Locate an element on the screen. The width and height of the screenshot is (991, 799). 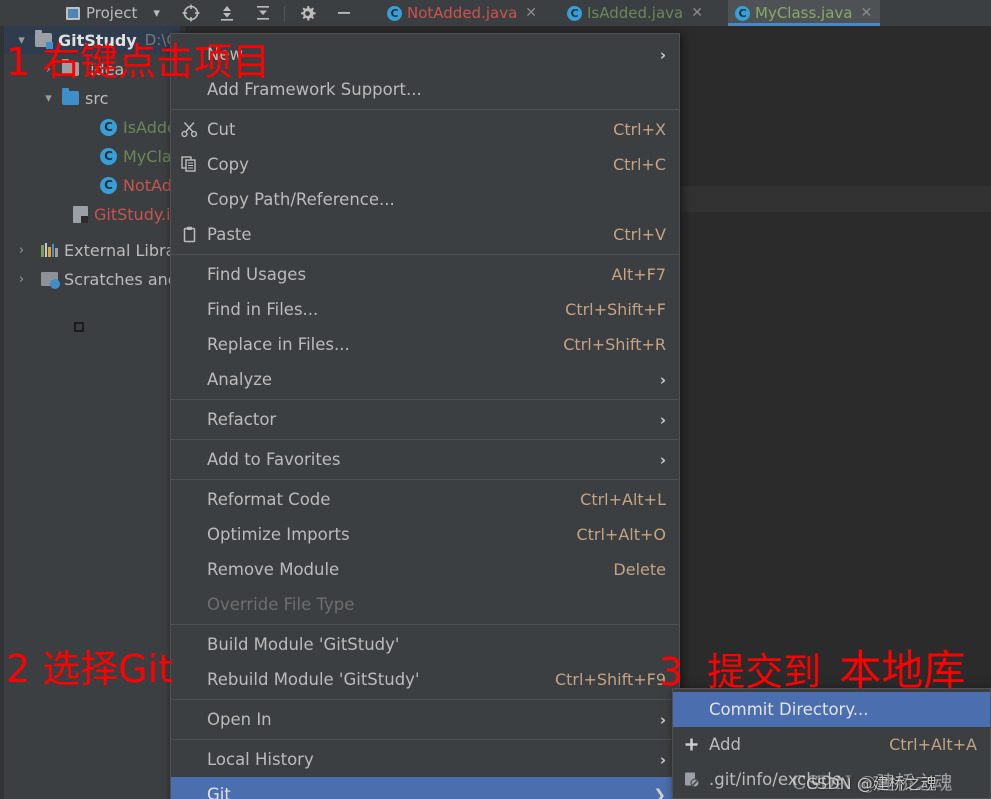
menu-item-find-usages: Find Usages Alt+F7 is located at coordinates (425, 274).